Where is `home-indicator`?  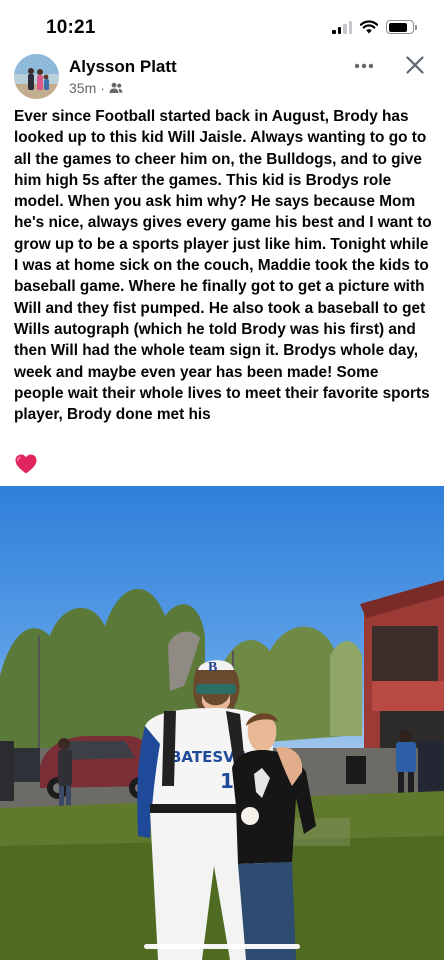 home-indicator is located at coordinates (222, 946).